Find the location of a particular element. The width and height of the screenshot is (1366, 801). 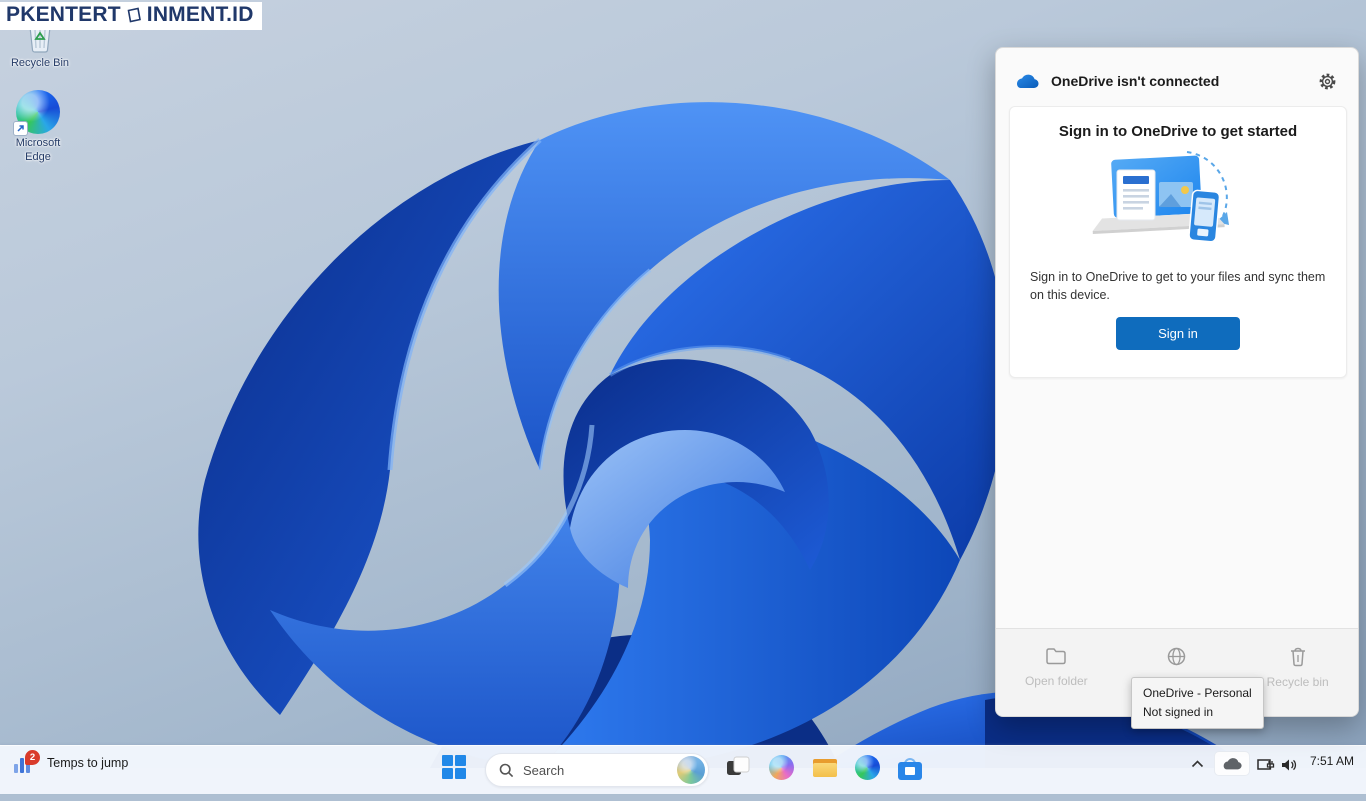

search-icon is located at coordinates (506, 770).